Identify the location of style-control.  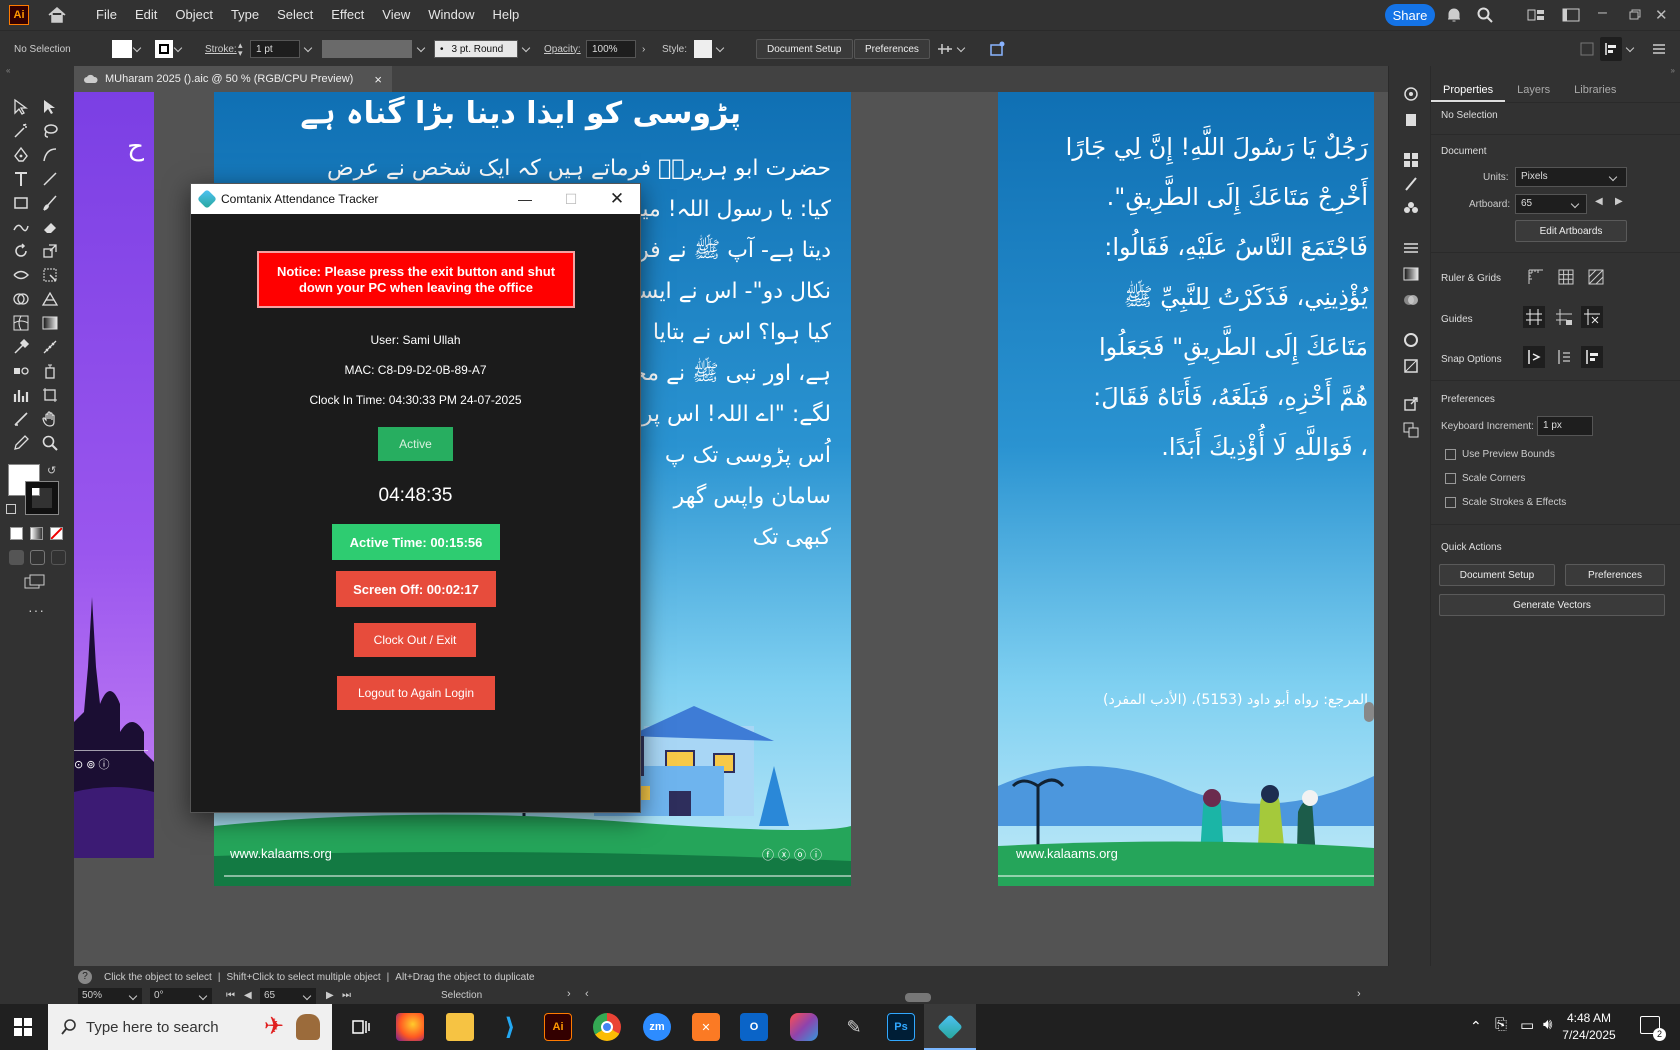
(710, 49).